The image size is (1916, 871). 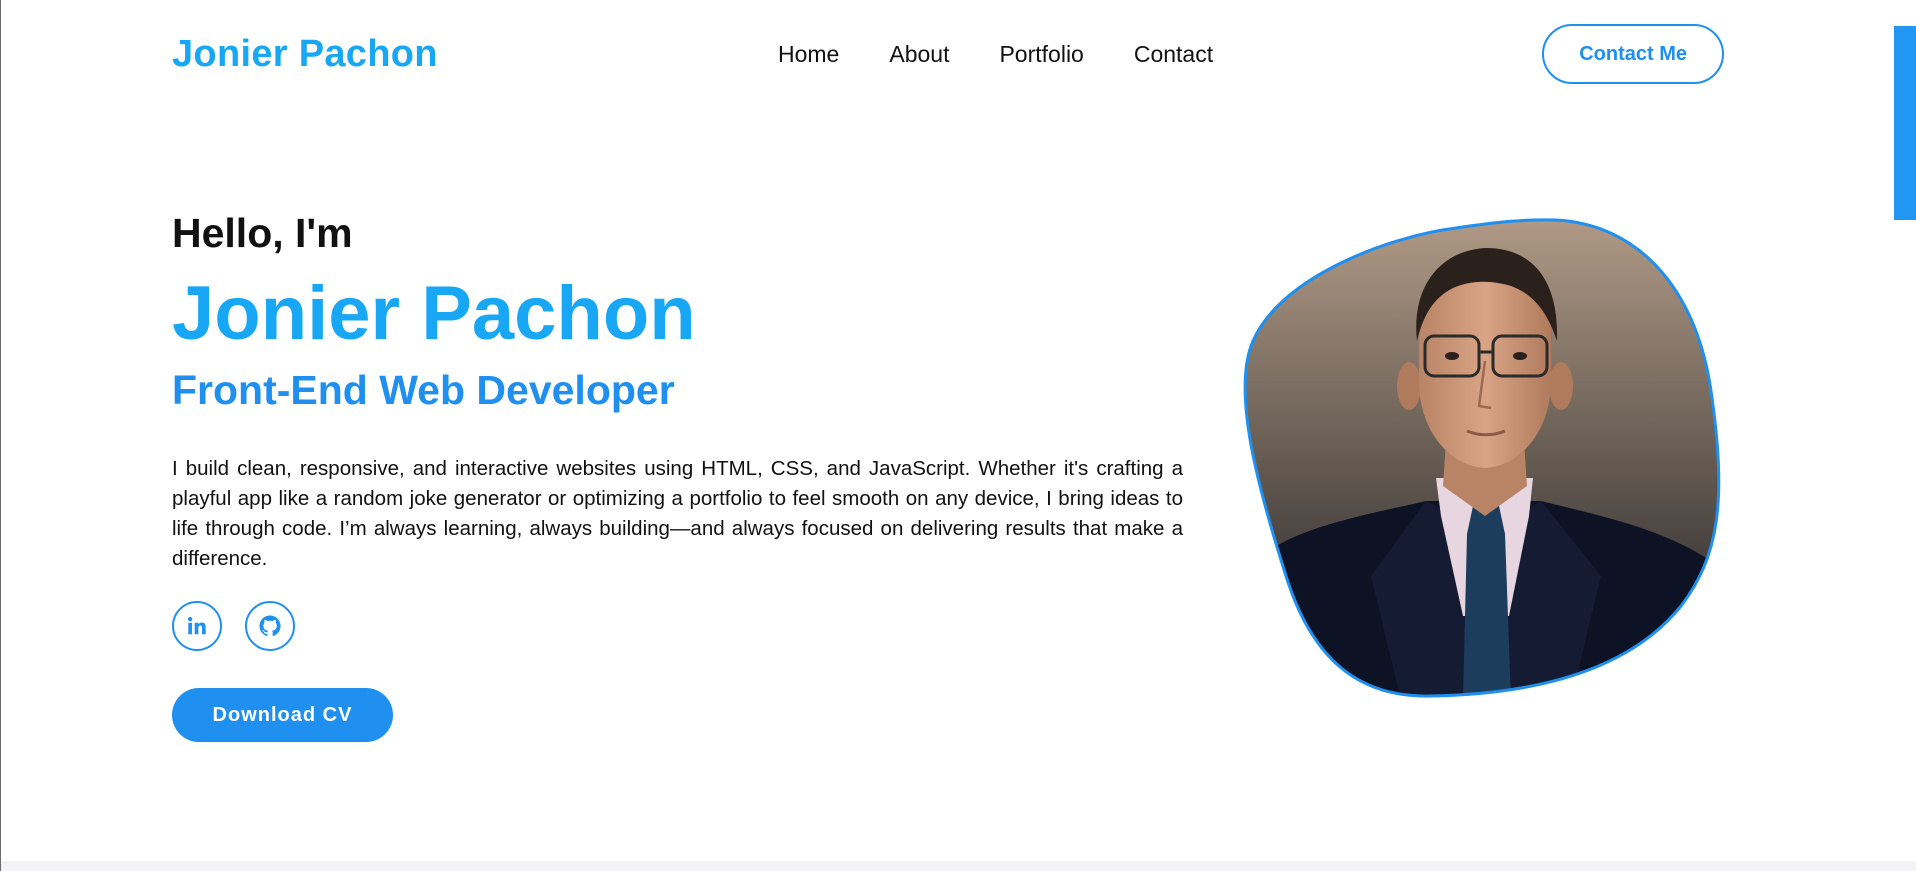 I want to click on main-nav: Home About Portfolio Contact, so click(x=995, y=54).